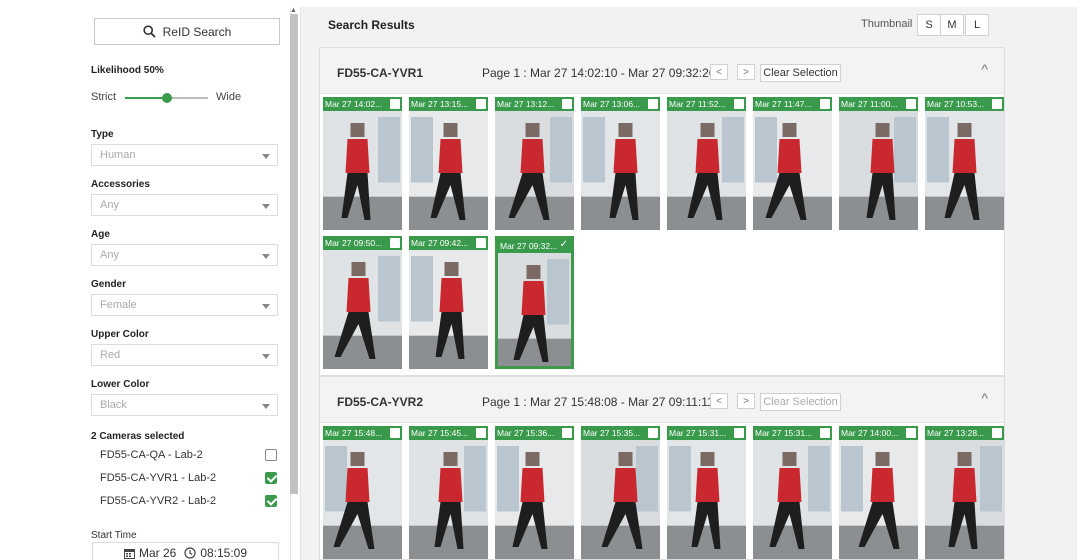 This screenshot has width=1085, height=560. What do you see at coordinates (158, 478) in the screenshot?
I see `camera-name: FD55-CA-YVR1 - Lab-2` at bounding box center [158, 478].